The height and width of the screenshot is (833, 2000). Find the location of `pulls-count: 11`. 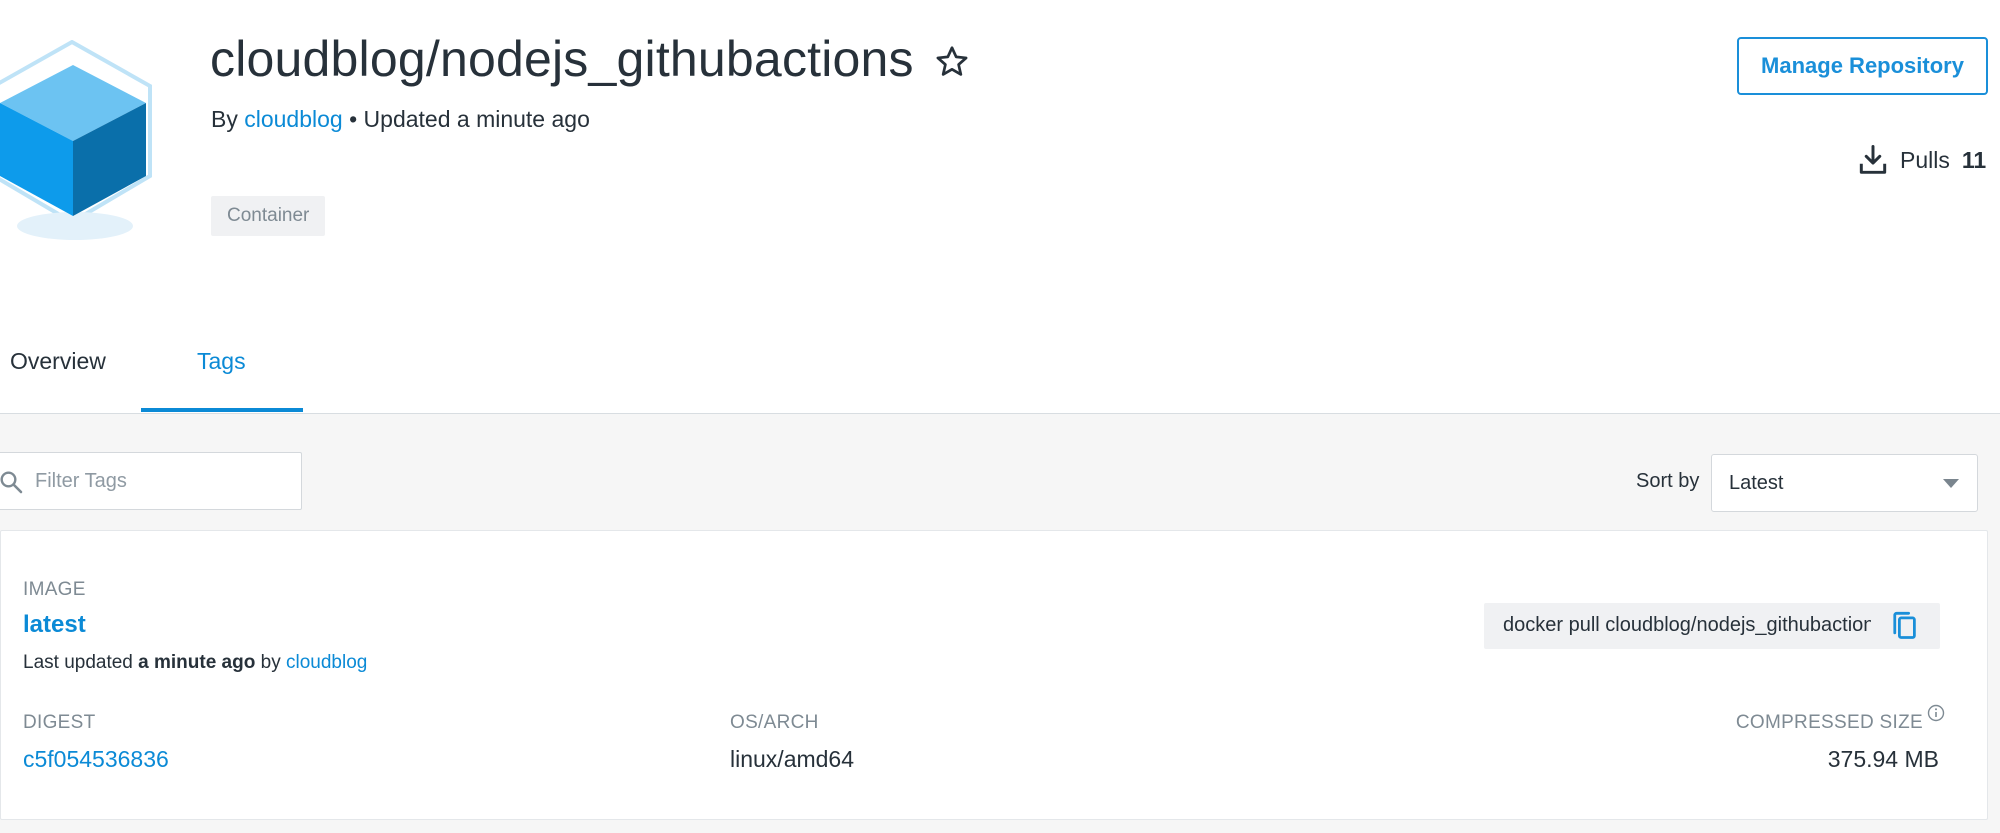

pulls-count: 11 is located at coordinates (1974, 159).